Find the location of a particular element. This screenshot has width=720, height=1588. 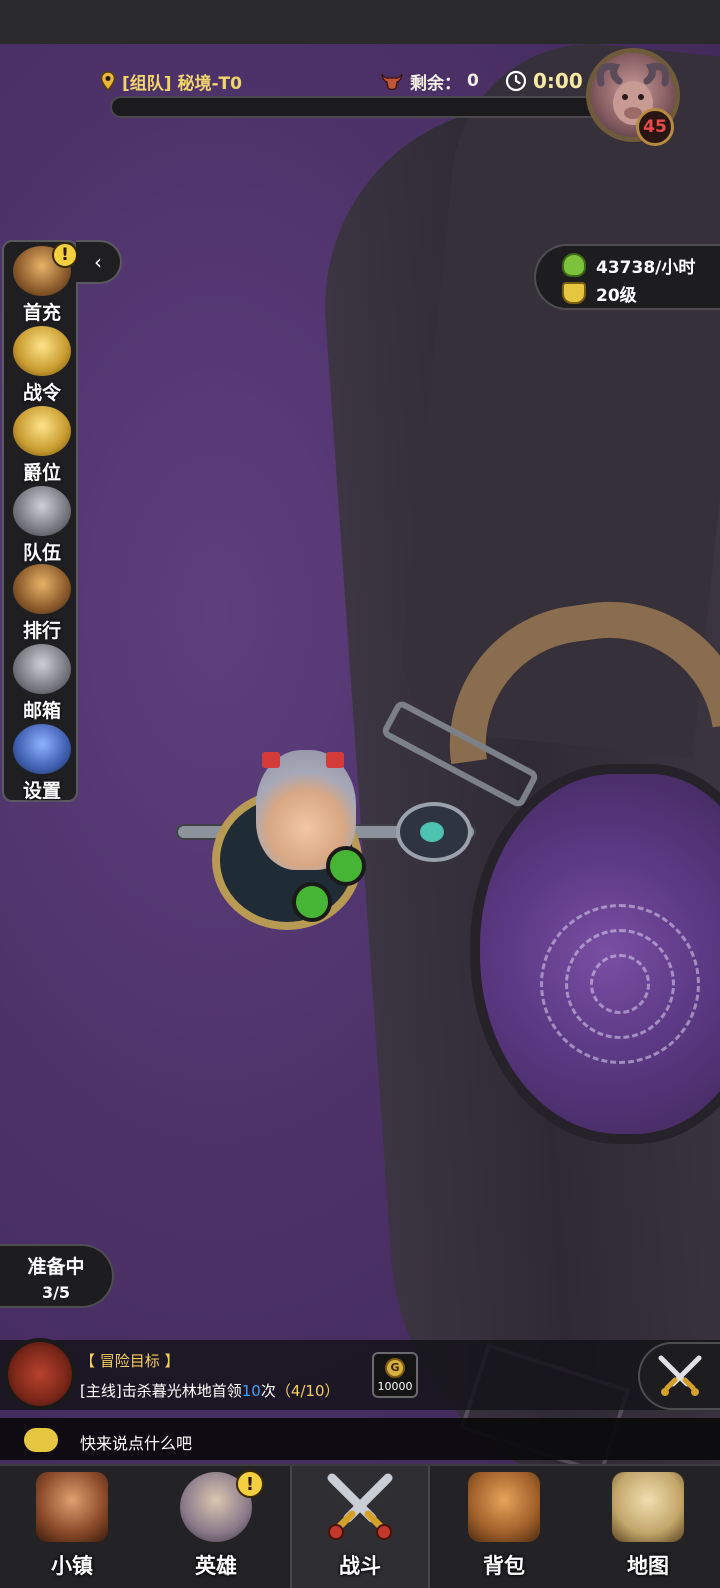

income-level: 20级 is located at coordinates (599, 293).